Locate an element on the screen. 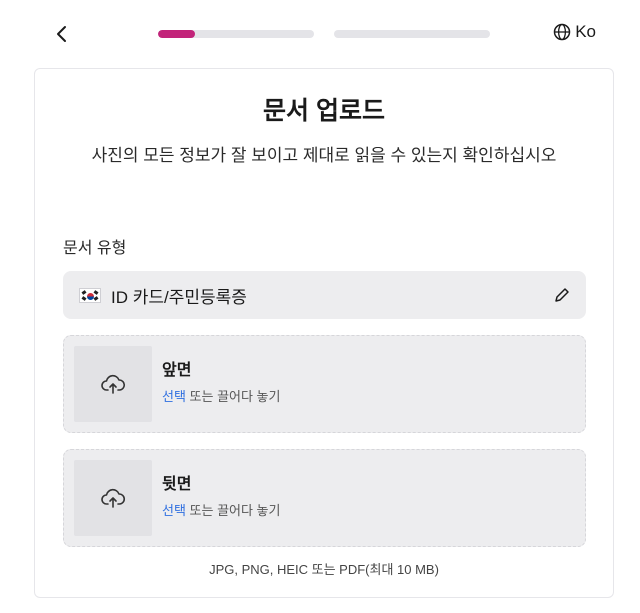  back-button is located at coordinates (61, 34).